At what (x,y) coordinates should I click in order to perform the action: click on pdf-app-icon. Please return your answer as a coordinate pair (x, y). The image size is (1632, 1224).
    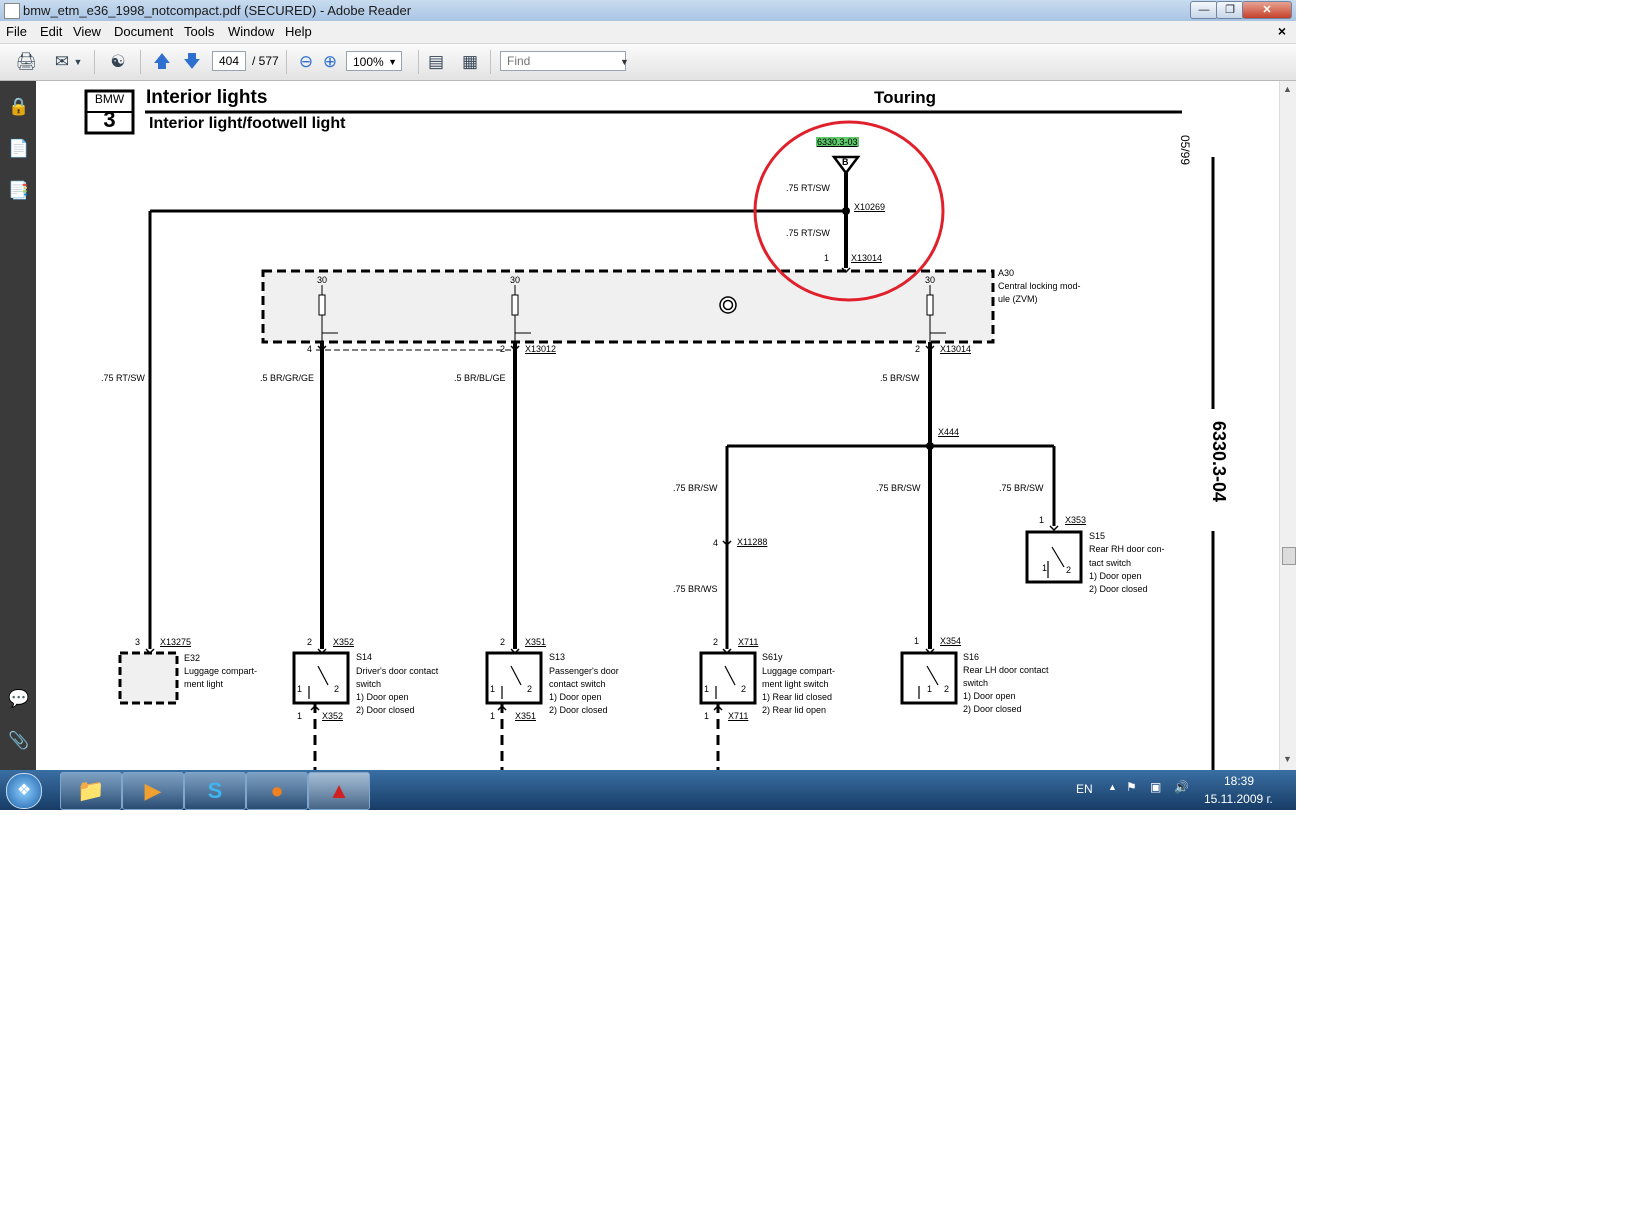
    Looking at the image, I should click on (12, 11).